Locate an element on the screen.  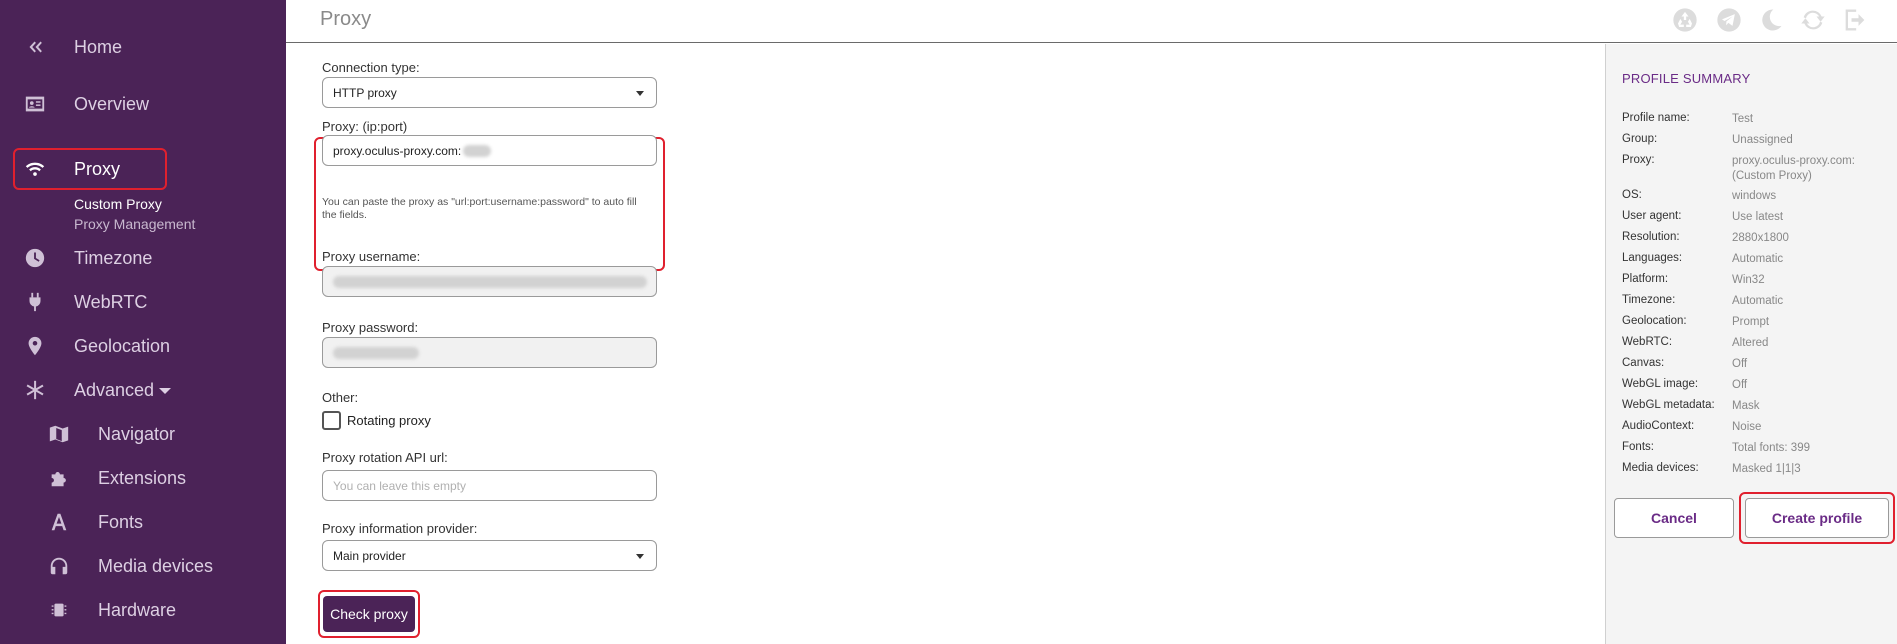
connection-type-select: HTTP proxy is located at coordinates (489, 92).